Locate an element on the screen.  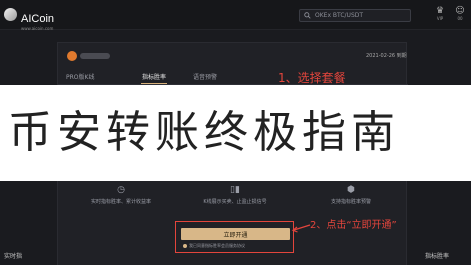
tab-voice-alert: 语音预警 is located at coordinates (205, 76).